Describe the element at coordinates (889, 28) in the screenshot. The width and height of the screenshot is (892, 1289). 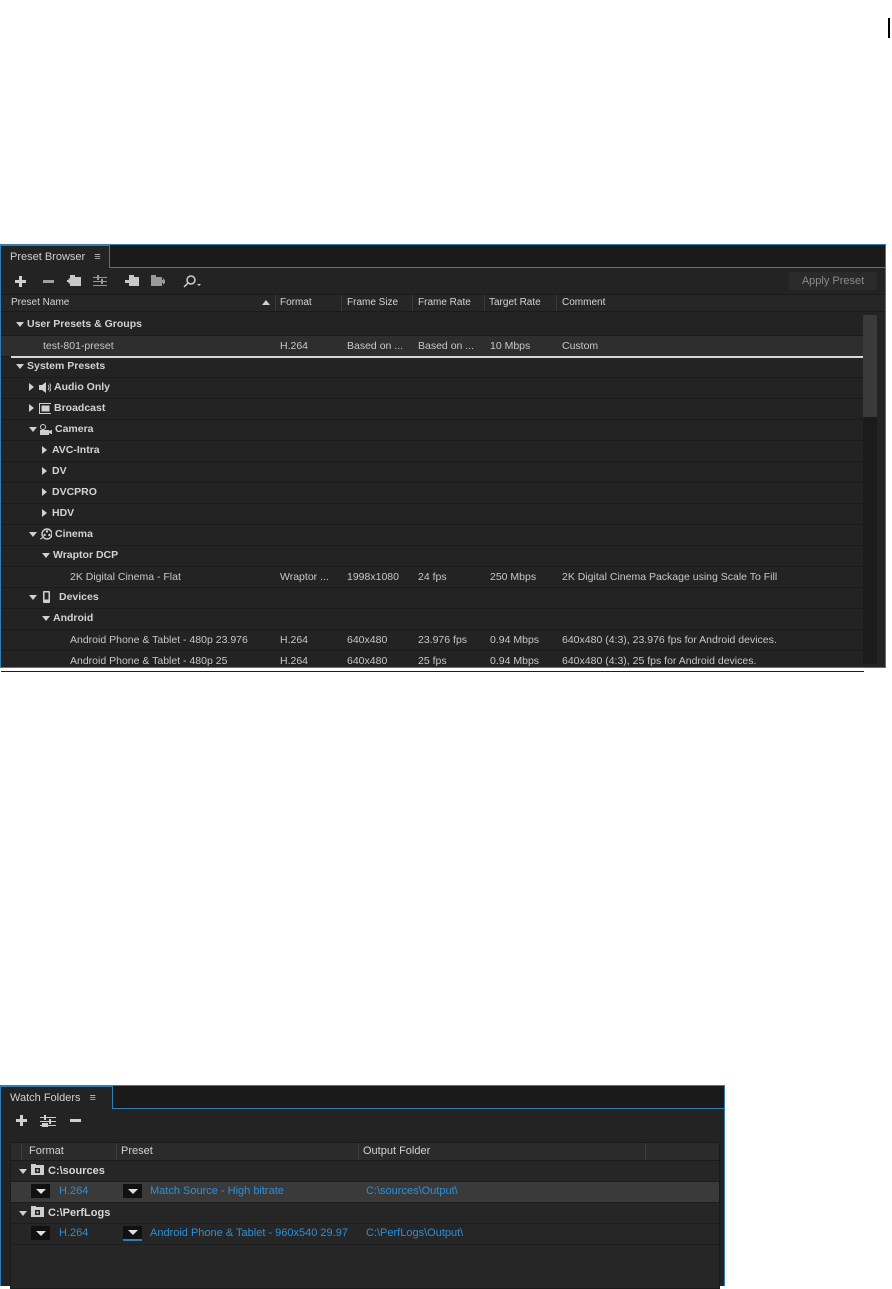
I see `page-edge-mark` at that location.